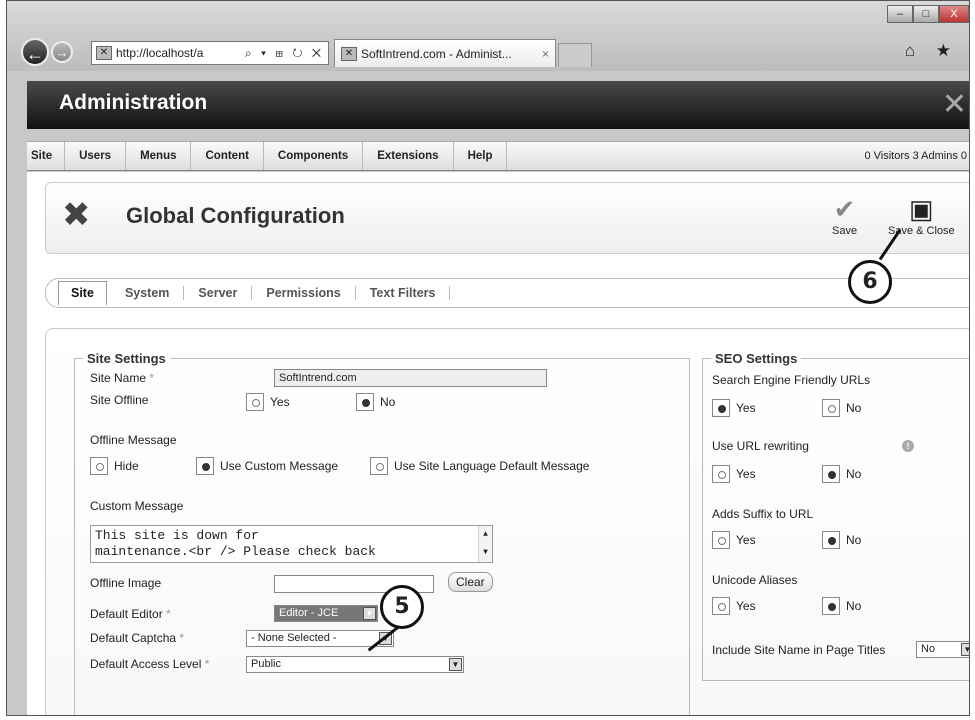 Image resolution: width=975 pixels, height=720 pixels. Describe the element at coordinates (915, 156) in the screenshot. I see `status-counts: 0 Visitors 3 Admins 0` at that location.